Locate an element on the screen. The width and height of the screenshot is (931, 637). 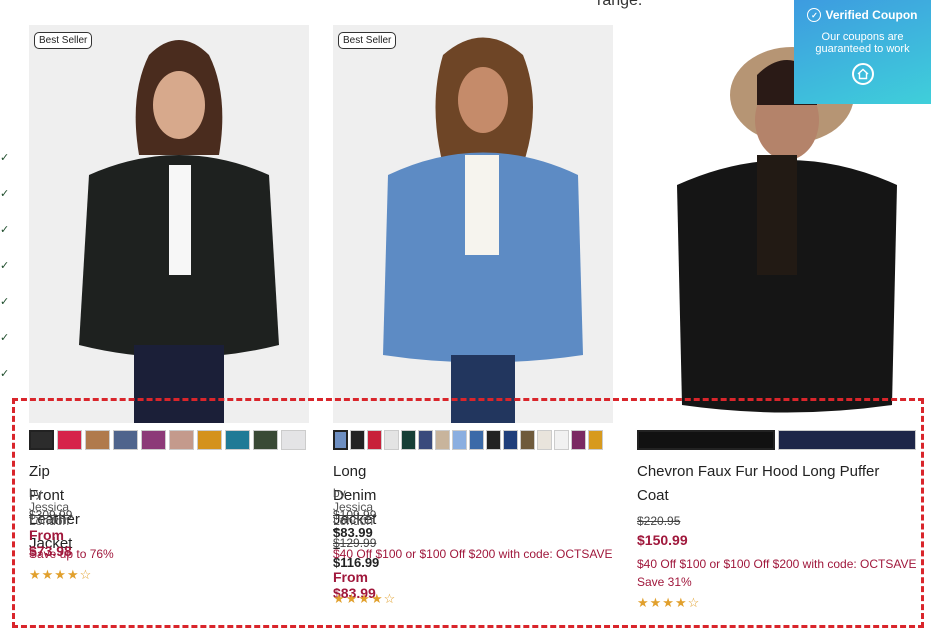
left-edge-checkmarks: ✓ ✓ ✓ ✓ ✓ ✓ ✓ is located at coordinates (5, 266).